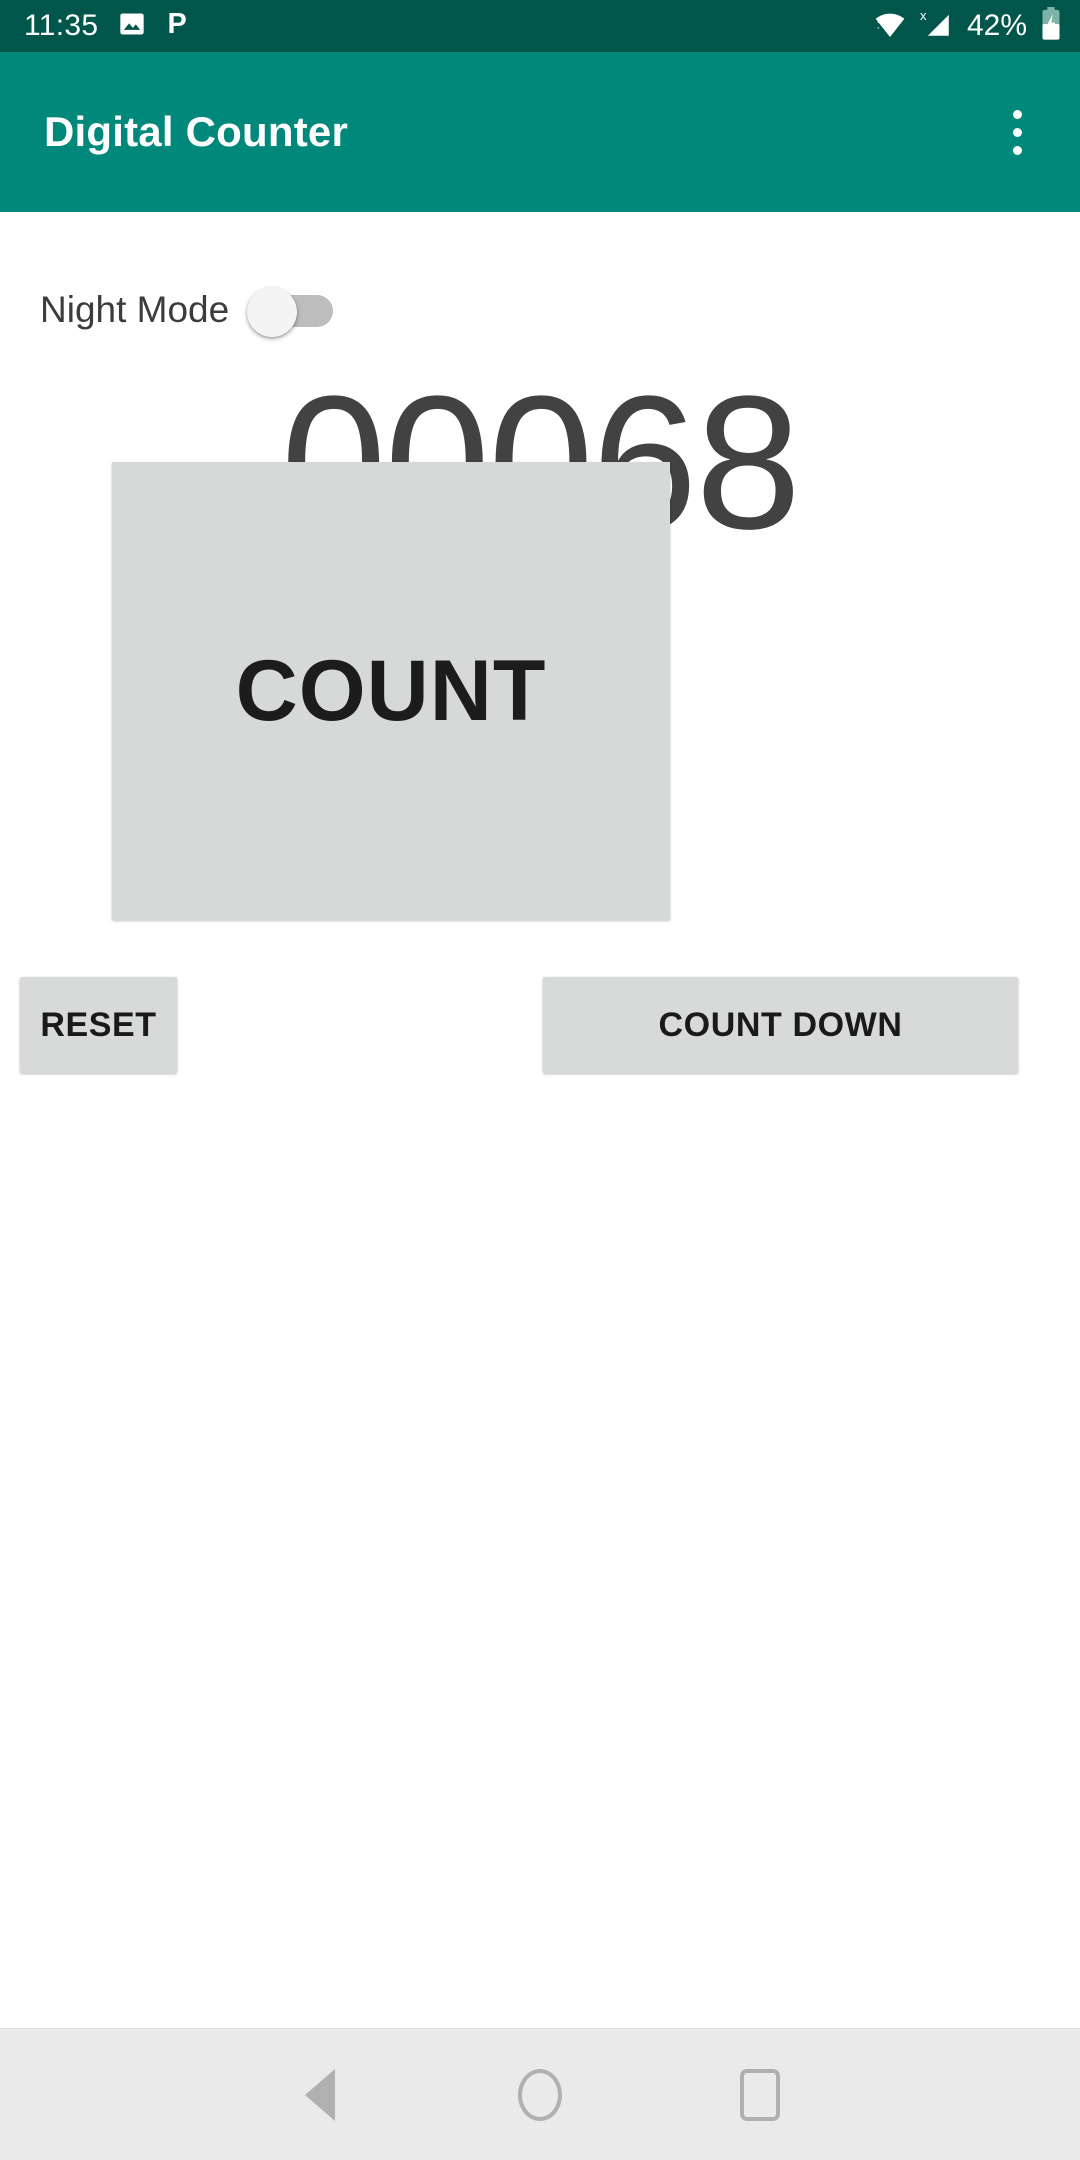 The width and height of the screenshot is (1080, 2160). Describe the element at coordinates (272, 312) in the screenshot. I see `toggle-thumb` at that location.